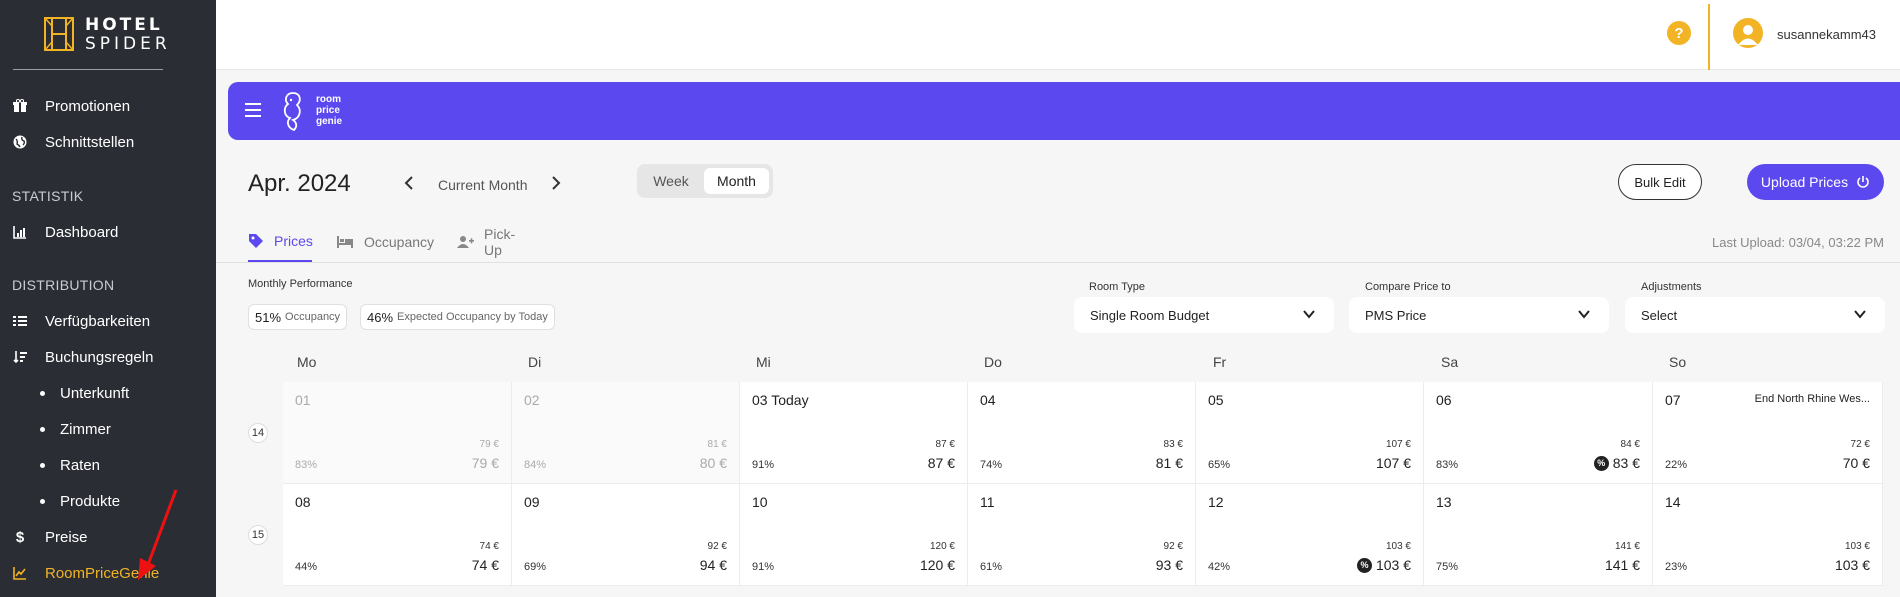  Describe the element at coordinates (82, 232) in the screenshot. I see `sidebar-item-label: Dashboard` at that location.